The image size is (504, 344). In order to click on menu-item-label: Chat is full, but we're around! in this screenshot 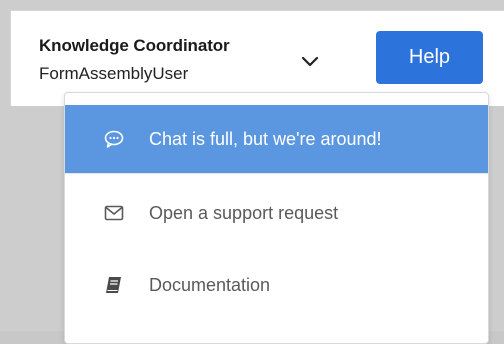, I will do `click(265, 139)`.